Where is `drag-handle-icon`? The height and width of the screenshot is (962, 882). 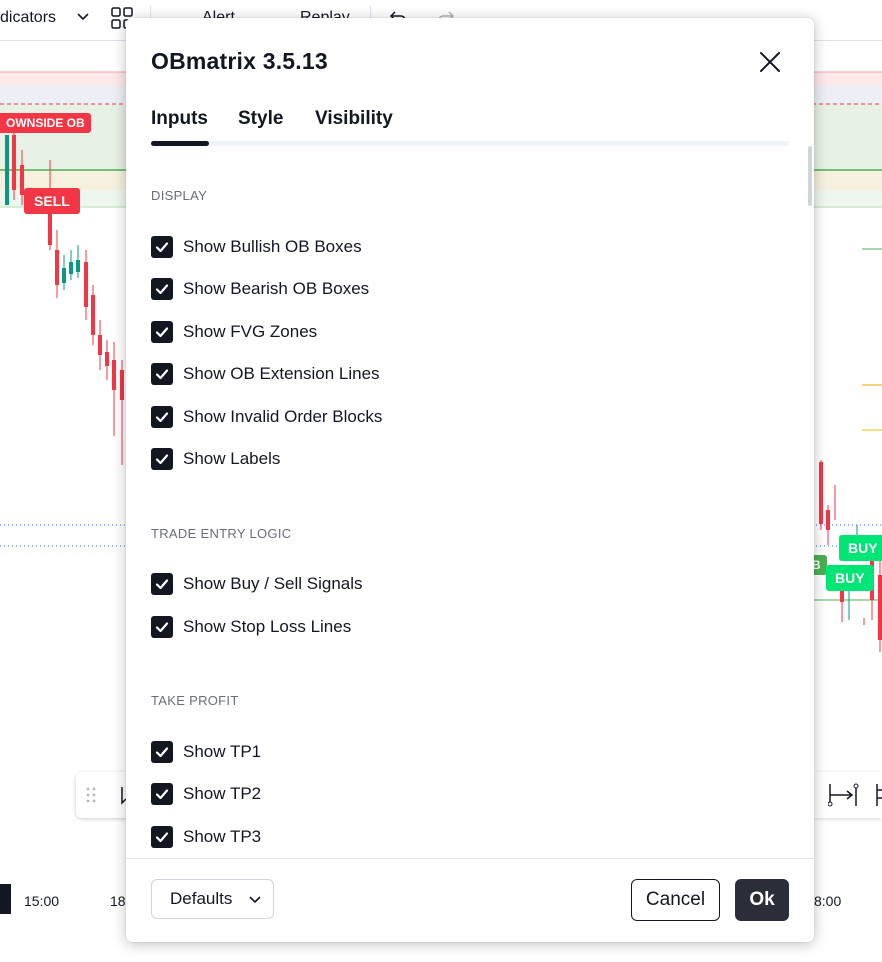
drag-handle-icon is located at coordinates (91, 797).